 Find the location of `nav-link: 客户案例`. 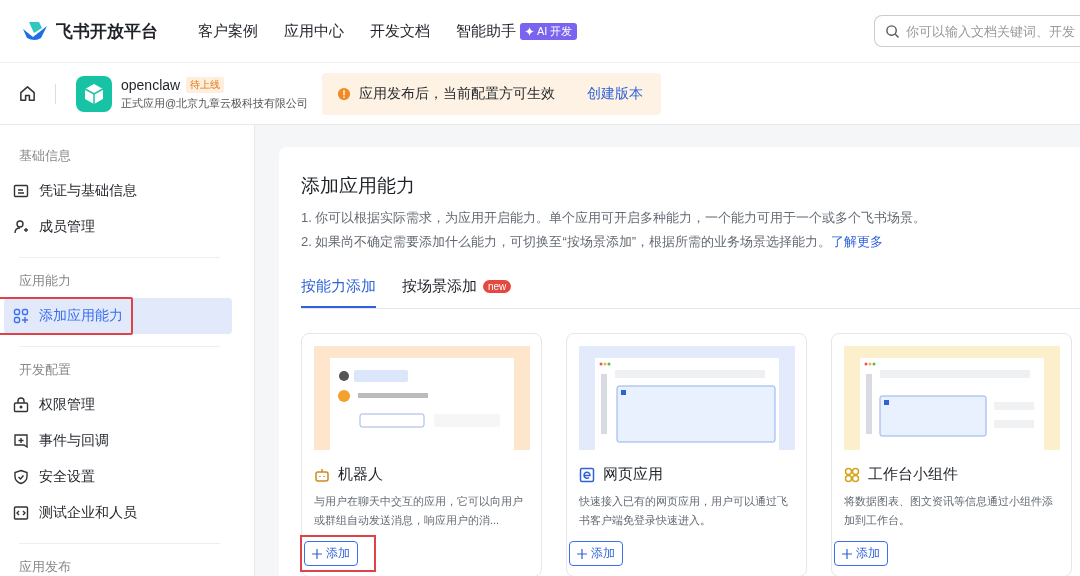

nav-link: 客户案例 is located at coordinates (228, 31).